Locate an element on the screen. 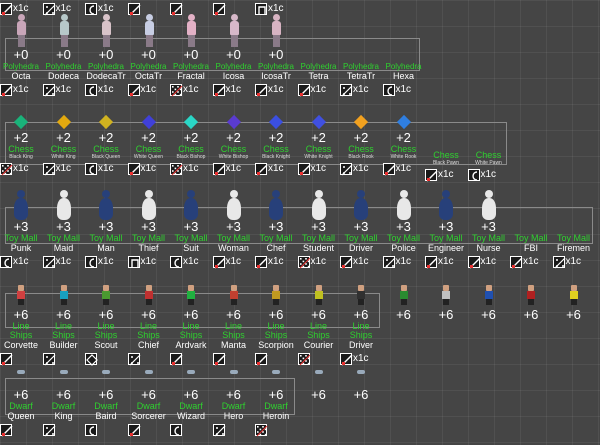 The height and width of the screenshot is (445, 600). chess-item: +2 Chess Black Knight x1c is located at coordinates (276, 143).